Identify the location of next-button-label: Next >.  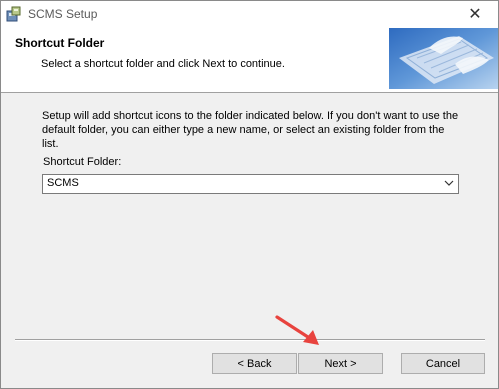
(340, 363).